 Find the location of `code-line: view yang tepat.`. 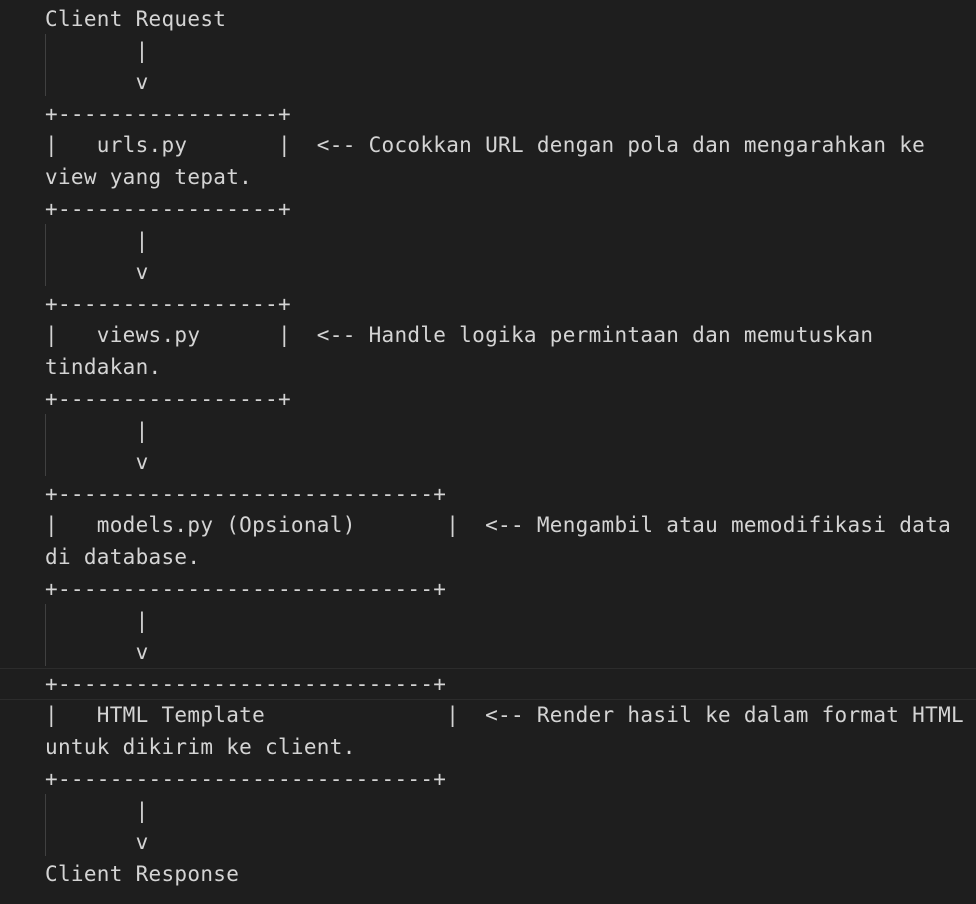

code-line: view yang tepat. is located at coordinates (510, 177).